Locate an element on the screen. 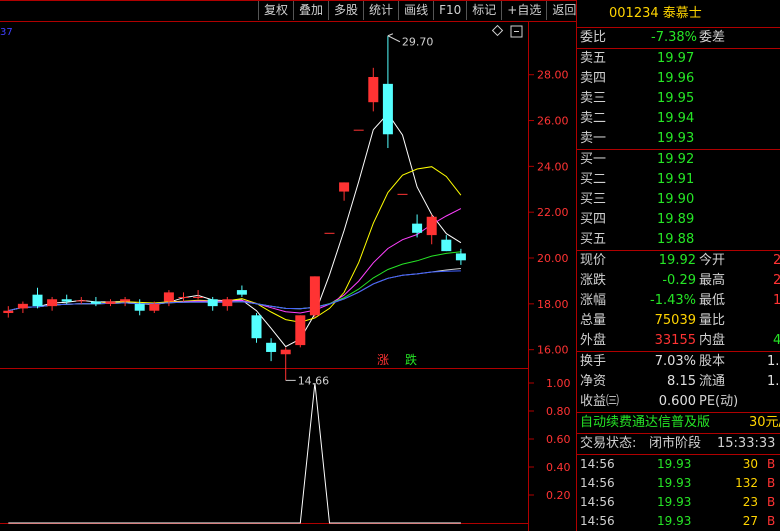  stats-row: 收益㈢ 0.600 PE(动) is located at coordinates (678, 402).